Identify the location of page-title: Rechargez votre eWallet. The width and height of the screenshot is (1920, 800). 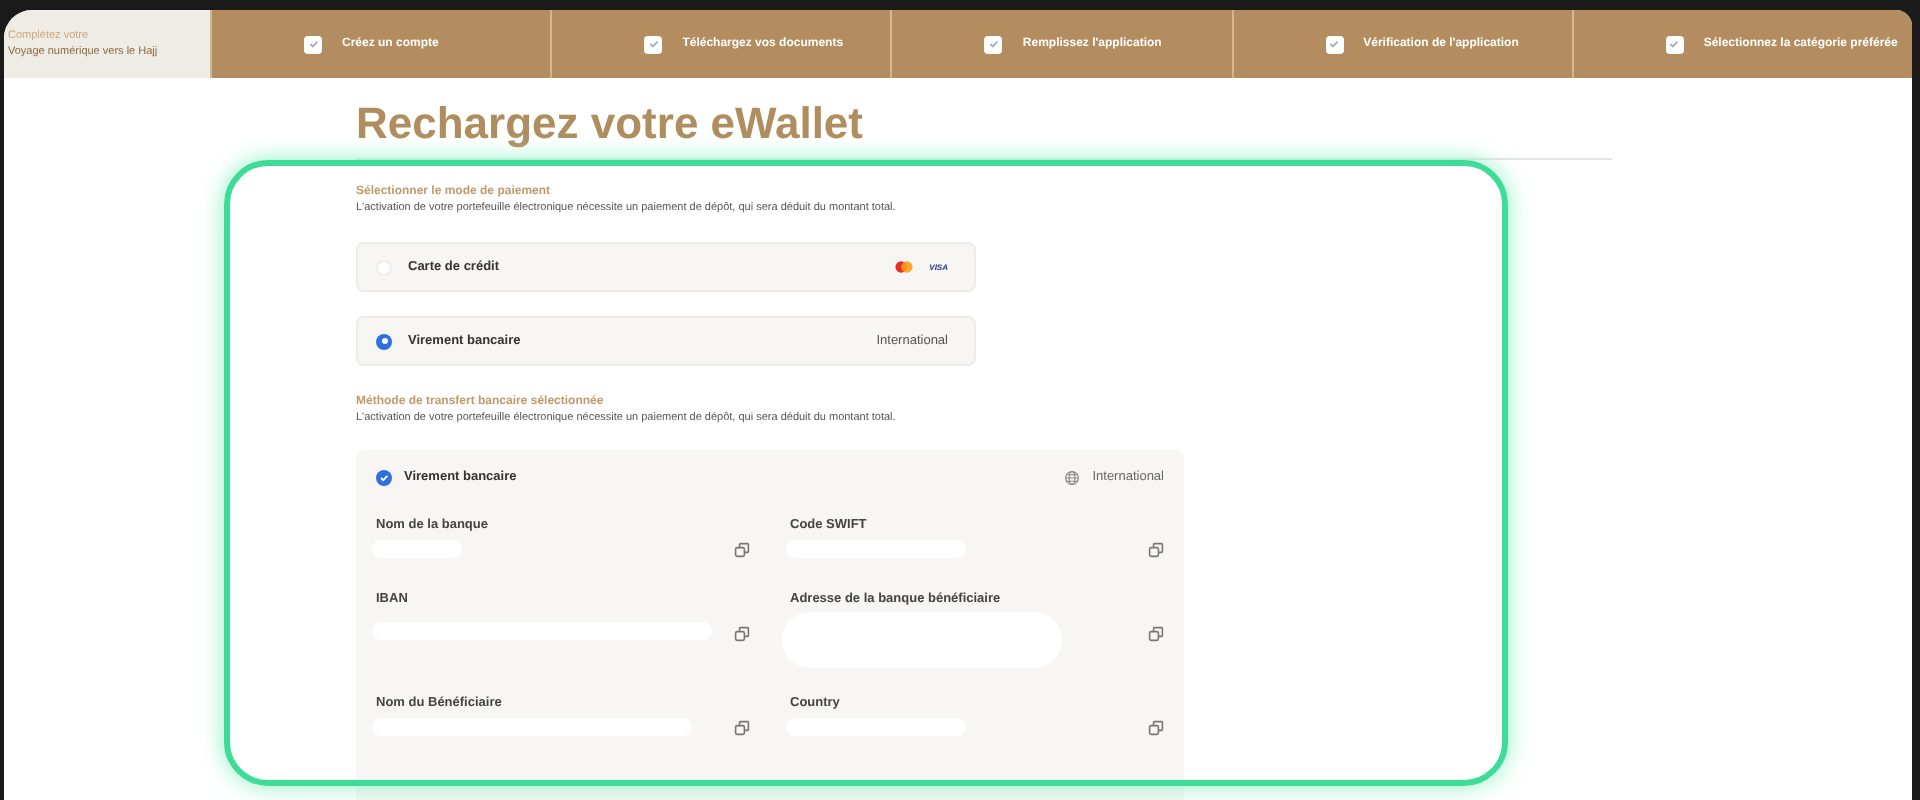
(610, 124).